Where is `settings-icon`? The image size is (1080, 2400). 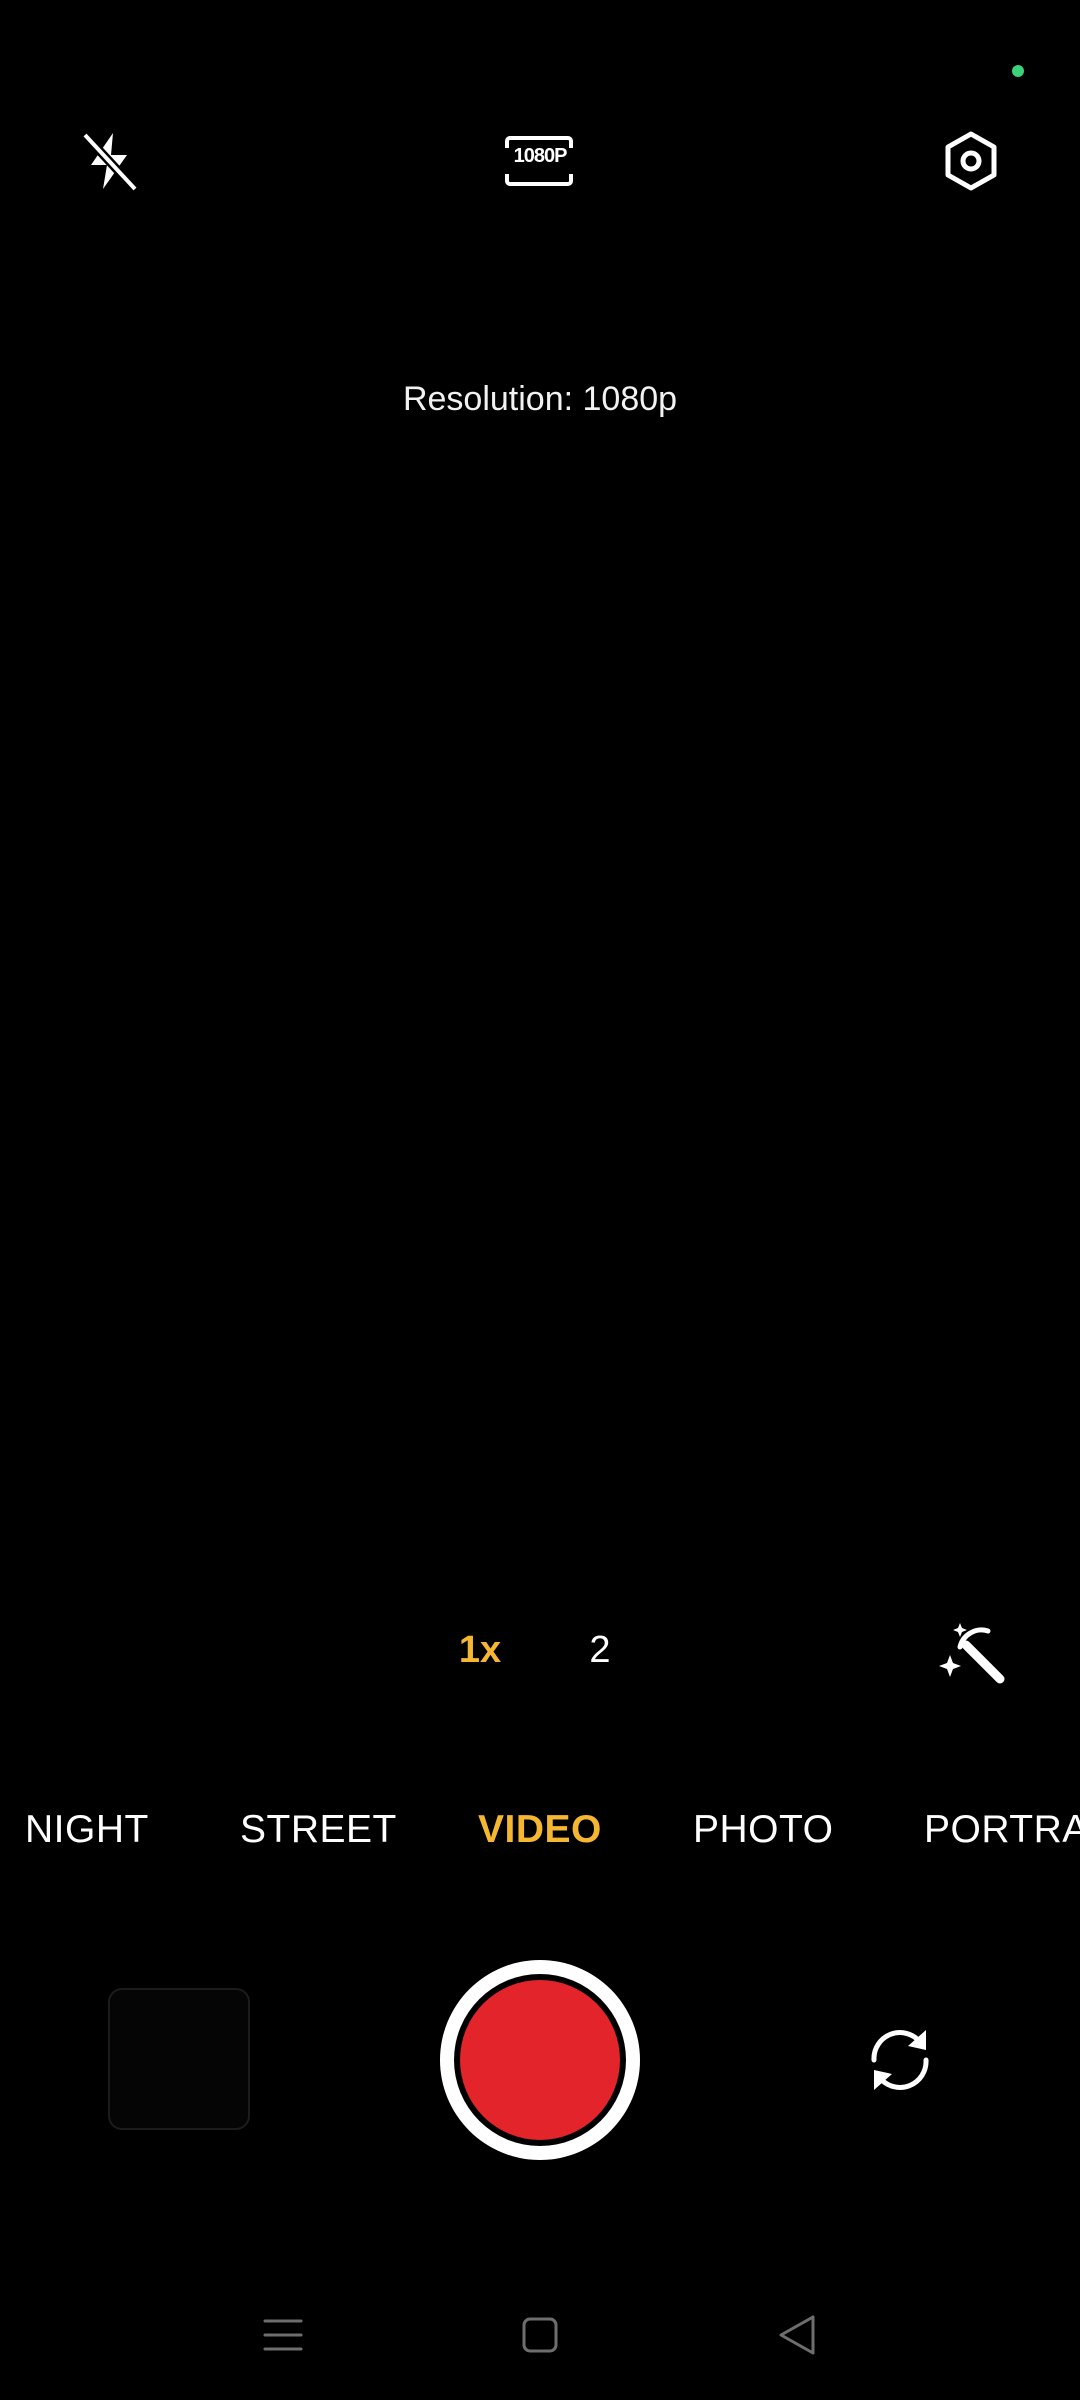
settings-icon is located at coordinates (971, 161).